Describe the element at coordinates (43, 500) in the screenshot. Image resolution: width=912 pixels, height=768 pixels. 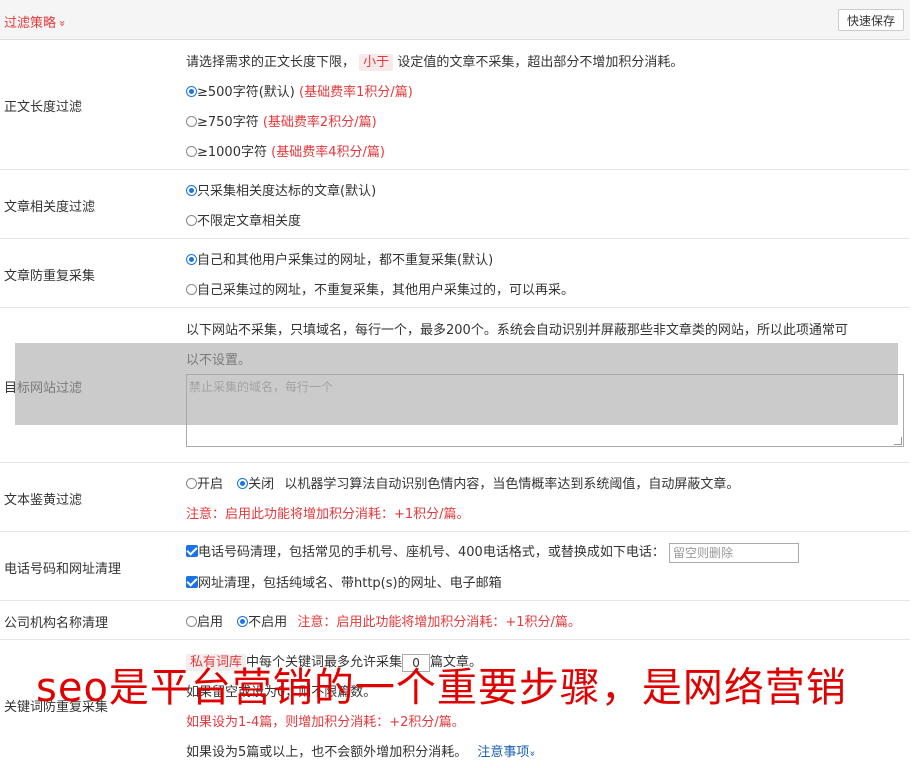
I see `row-label: 文本鉴黄过滤` at that location.